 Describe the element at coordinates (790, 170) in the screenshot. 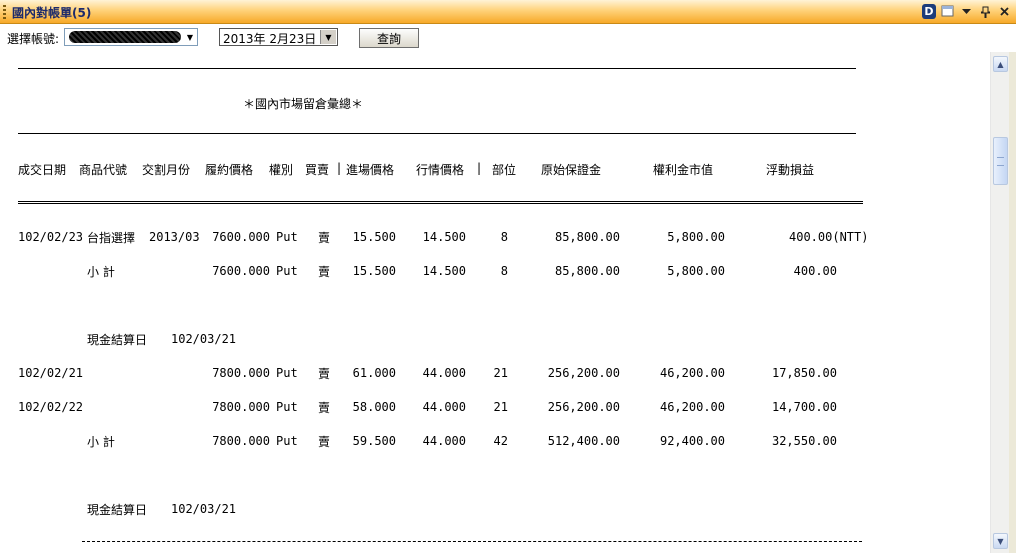

I see `column-header: 浮動損益` at that location.